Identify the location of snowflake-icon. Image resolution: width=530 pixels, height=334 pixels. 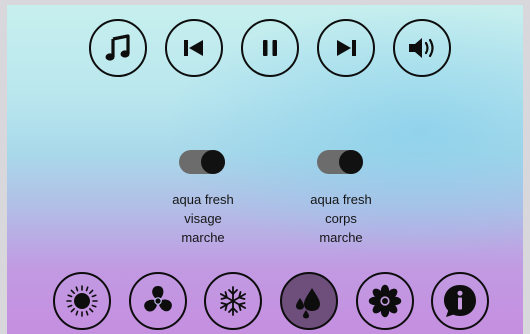
(233, 301).